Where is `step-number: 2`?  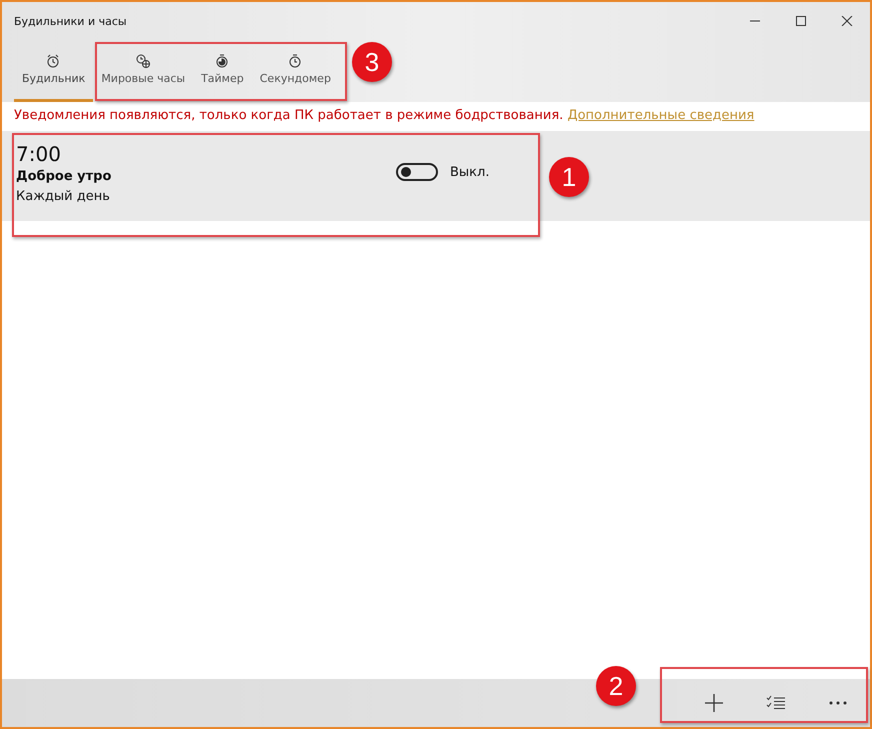 step-number: 2 is located at coordinates (616, 686).